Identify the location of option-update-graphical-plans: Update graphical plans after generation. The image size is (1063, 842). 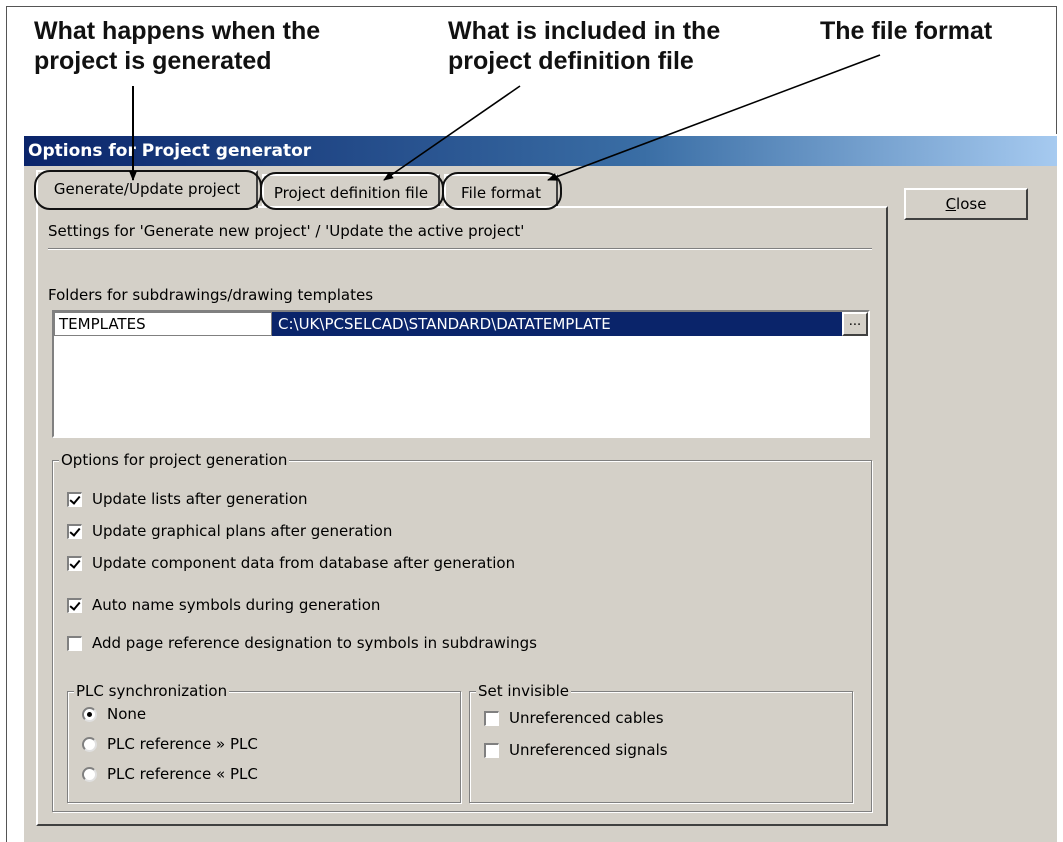
(229, 531).